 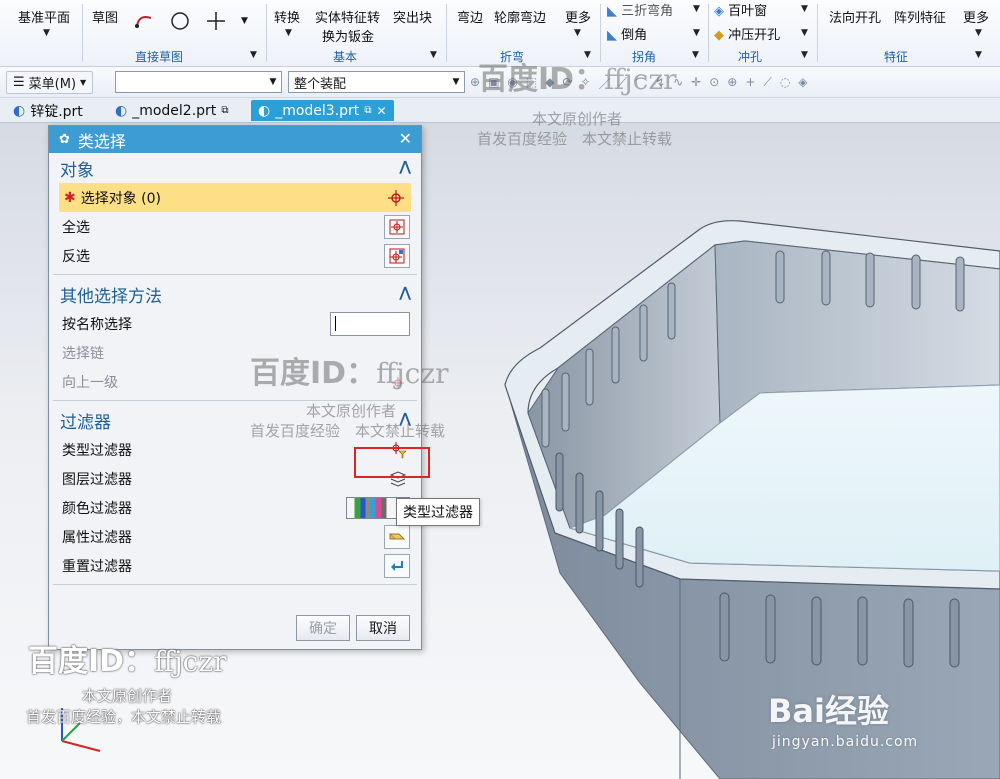 What do you see at coordinates (171, 110) in the screenshot?
I see `tab-model2: ◐ _model2.prt ⧉` at bounding box center [171, 110].